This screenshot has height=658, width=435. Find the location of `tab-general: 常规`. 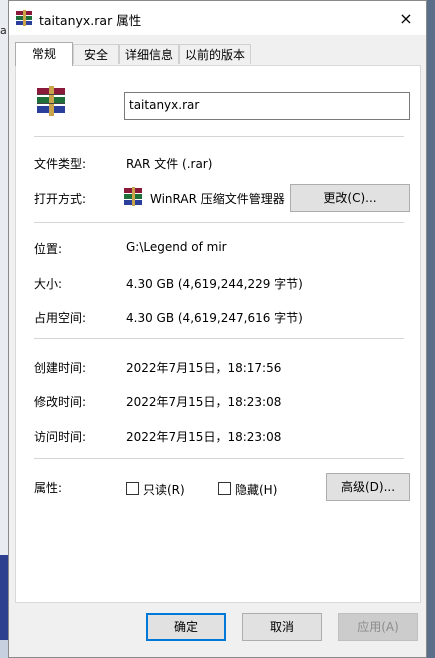

tab-general: 常规 is located at coordinates (44, 54).